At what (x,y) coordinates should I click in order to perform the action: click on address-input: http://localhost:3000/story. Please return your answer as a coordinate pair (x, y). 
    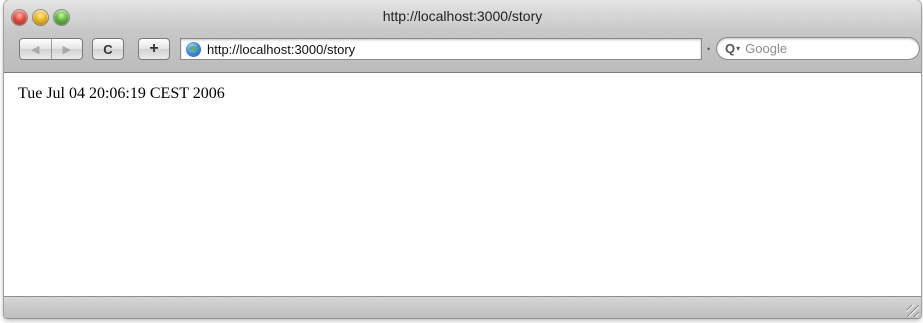
    Looking at the image, I should click on (281, 49).